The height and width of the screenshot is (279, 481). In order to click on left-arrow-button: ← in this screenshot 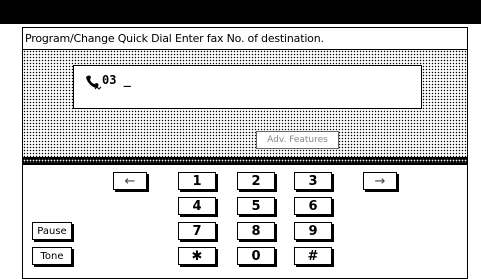, I will do `click(130, 181)`.